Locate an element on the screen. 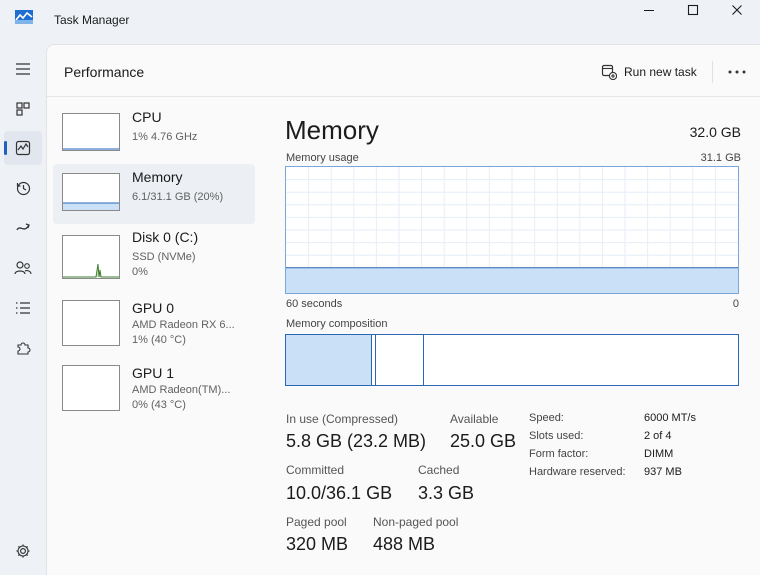 This screenshot has height=575, width=760. minimize-button is located at coordinates (649, 10).